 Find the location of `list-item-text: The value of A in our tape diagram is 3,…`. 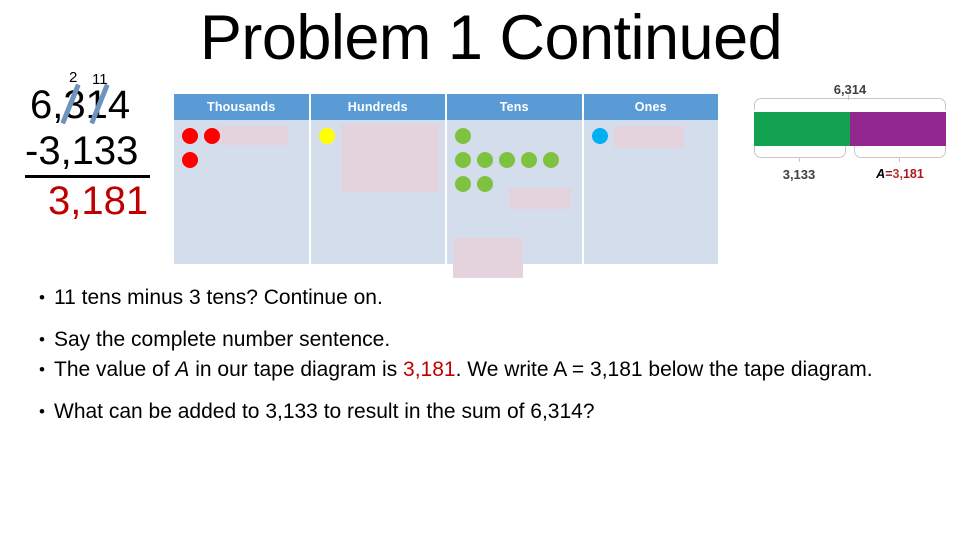

list-item-text: The value of A in our tape diagram is 3,… is located at coordinates (492, 370).